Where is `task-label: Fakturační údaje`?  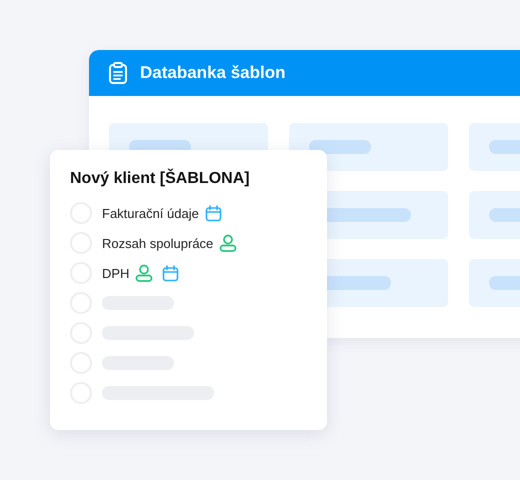 task-label: Fakturační údaje is located at coordinates (150, 213).